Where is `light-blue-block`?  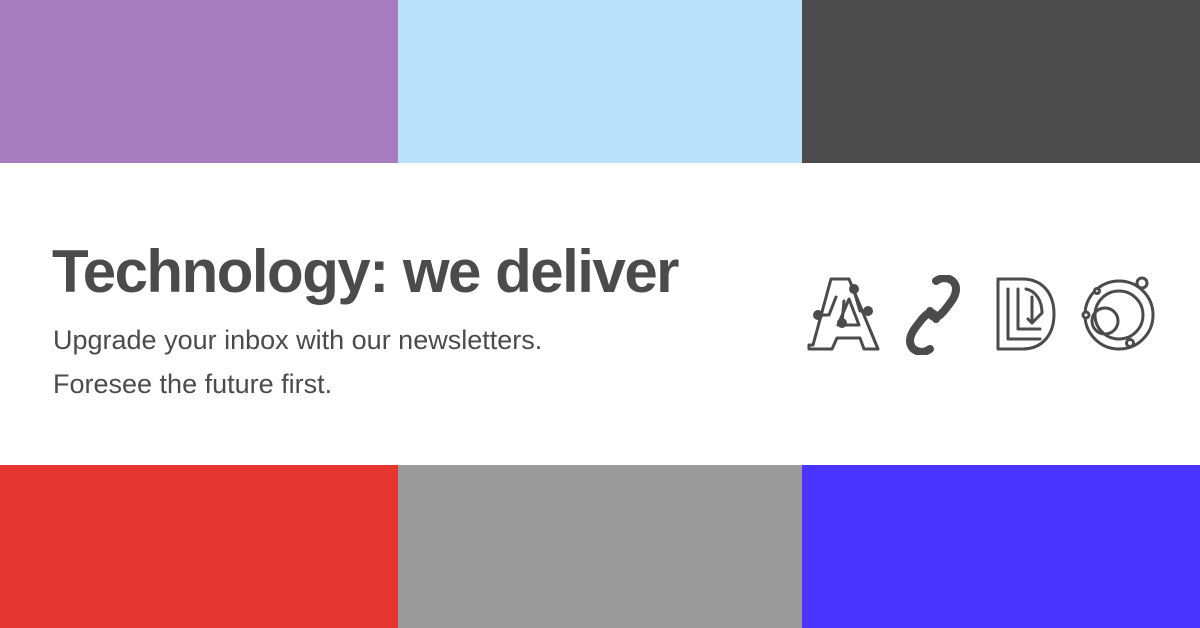
light-blue-block is located at coordinates (600, 81).